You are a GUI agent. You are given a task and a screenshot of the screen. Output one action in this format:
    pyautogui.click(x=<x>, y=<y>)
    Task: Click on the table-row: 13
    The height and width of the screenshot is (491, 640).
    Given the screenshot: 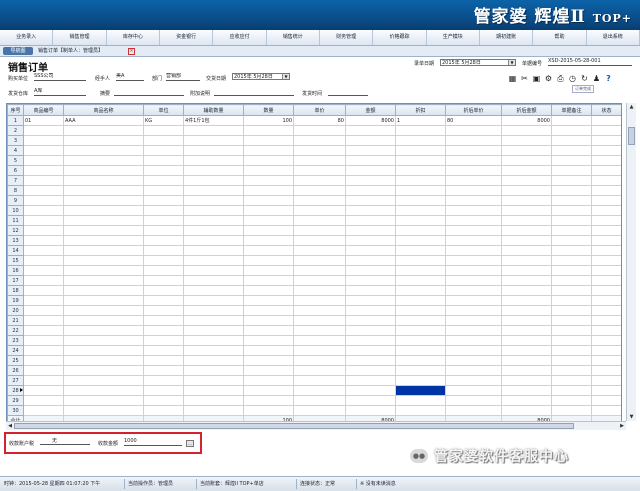 What is the action you would take?
    pyautogui.click(x=314, y=240)
    